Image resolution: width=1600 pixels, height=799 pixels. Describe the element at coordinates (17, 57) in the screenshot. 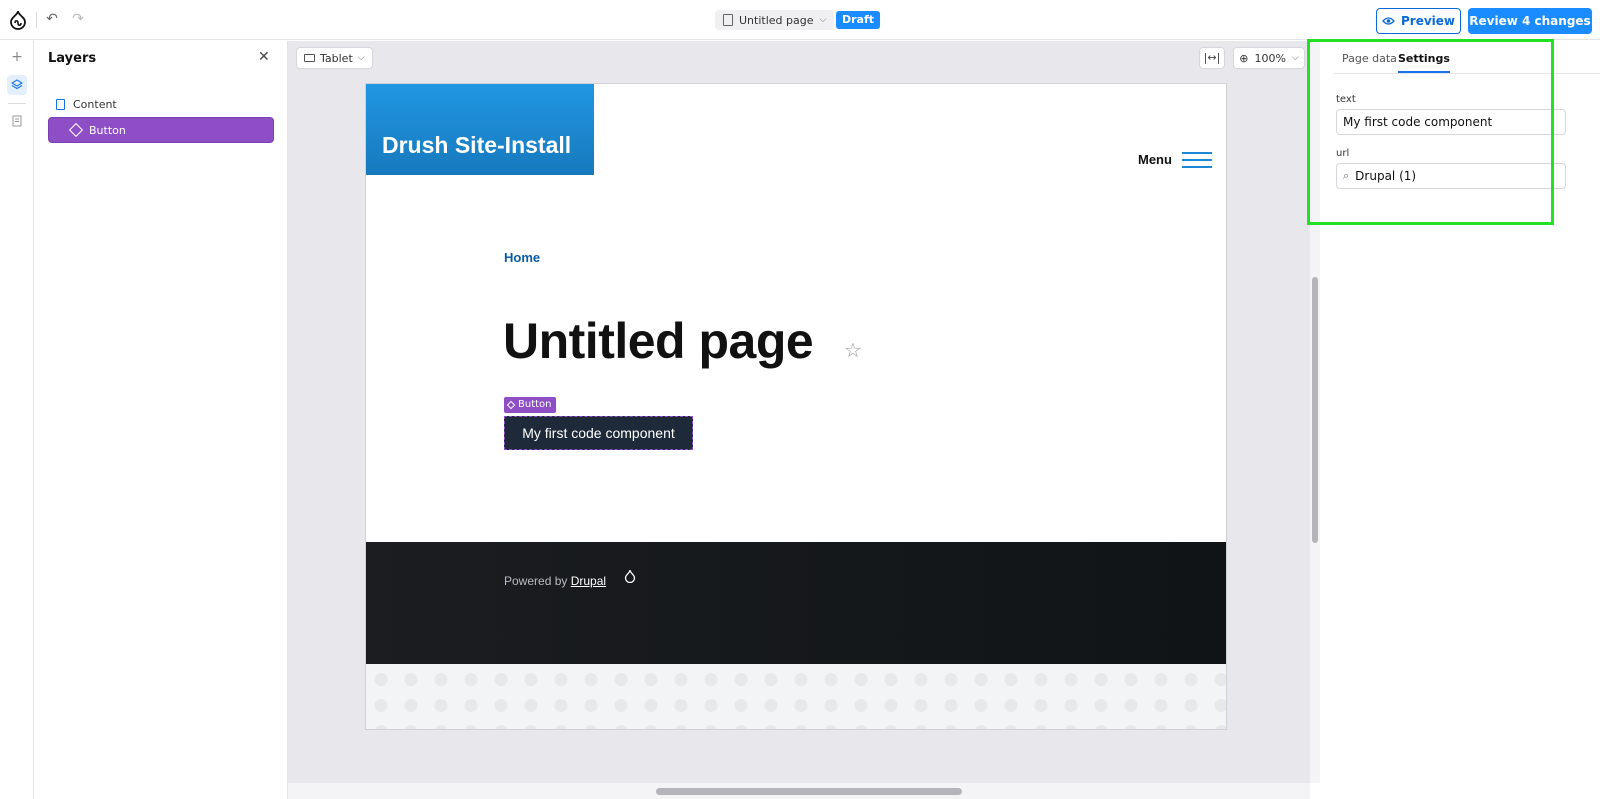

I see `add-icon: +` at that location.